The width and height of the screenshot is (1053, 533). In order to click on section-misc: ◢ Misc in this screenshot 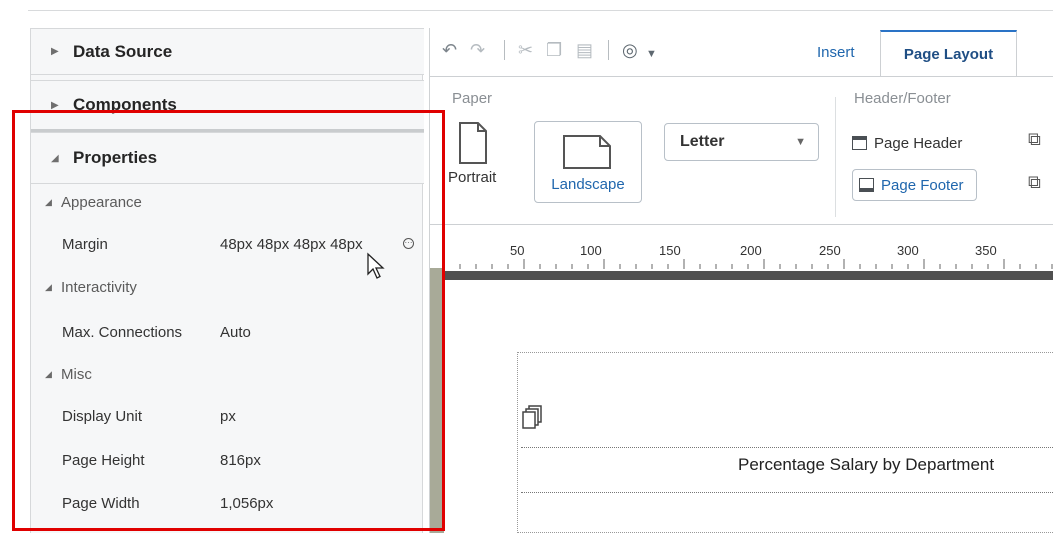, I will do `click(227, 374)`.